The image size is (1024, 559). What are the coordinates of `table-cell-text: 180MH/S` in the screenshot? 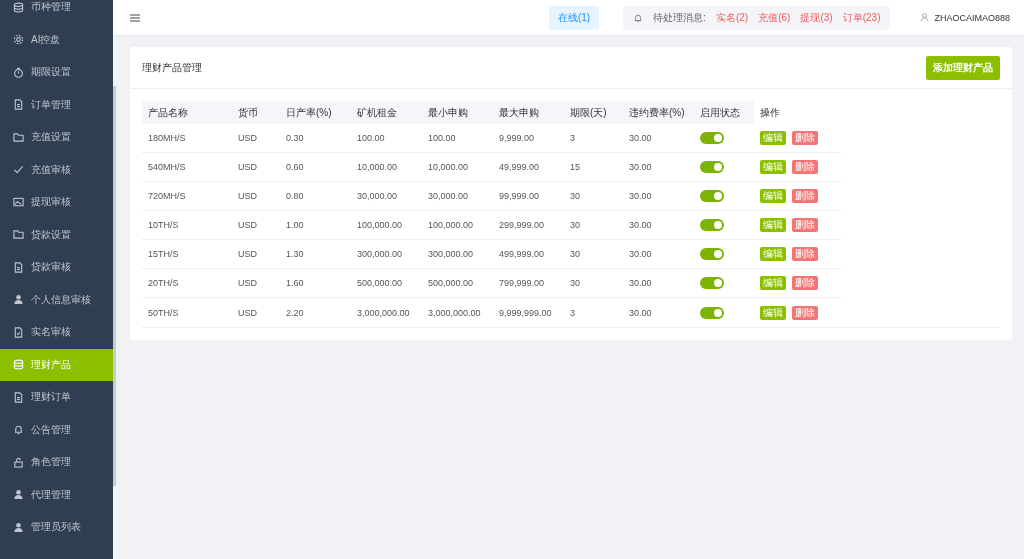 It's located at (167, 138).